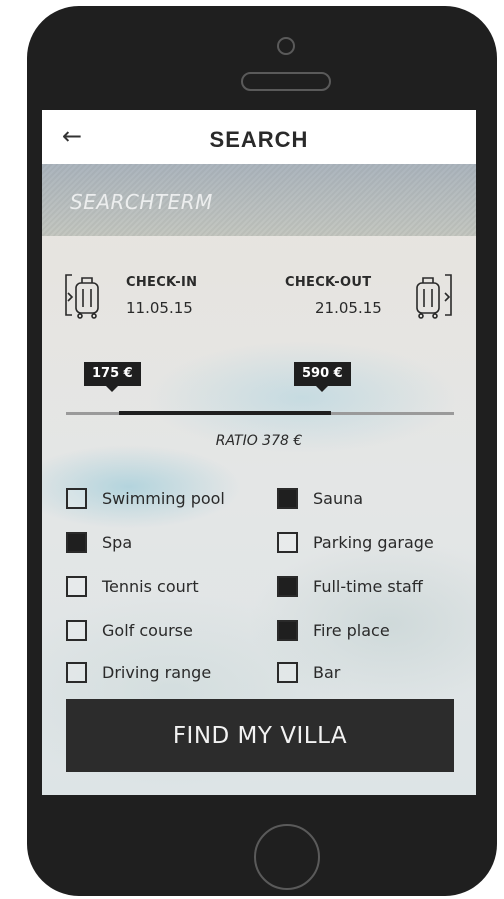 The width and height of the screenshot is (504, 899). I want to click on min-price-tag: 175 €, so click(112, 377).